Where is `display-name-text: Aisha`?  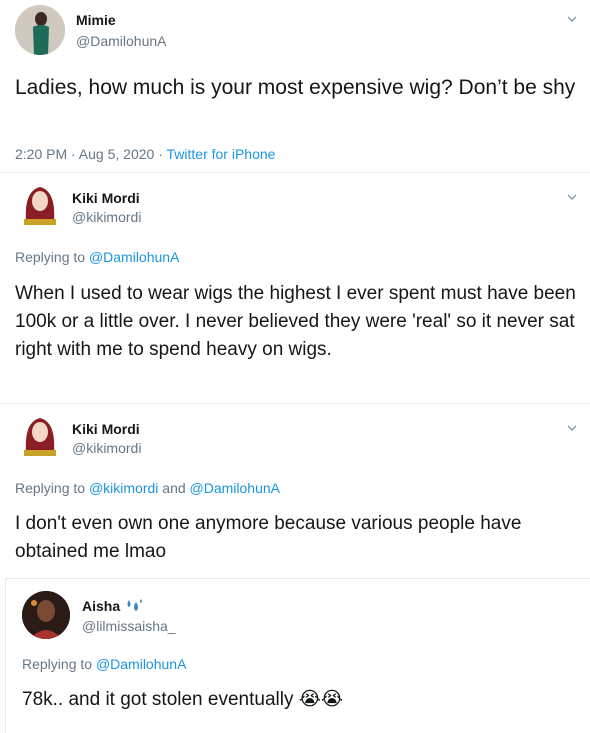 display-name-text: Aisha is located at coordinates (101, 606).